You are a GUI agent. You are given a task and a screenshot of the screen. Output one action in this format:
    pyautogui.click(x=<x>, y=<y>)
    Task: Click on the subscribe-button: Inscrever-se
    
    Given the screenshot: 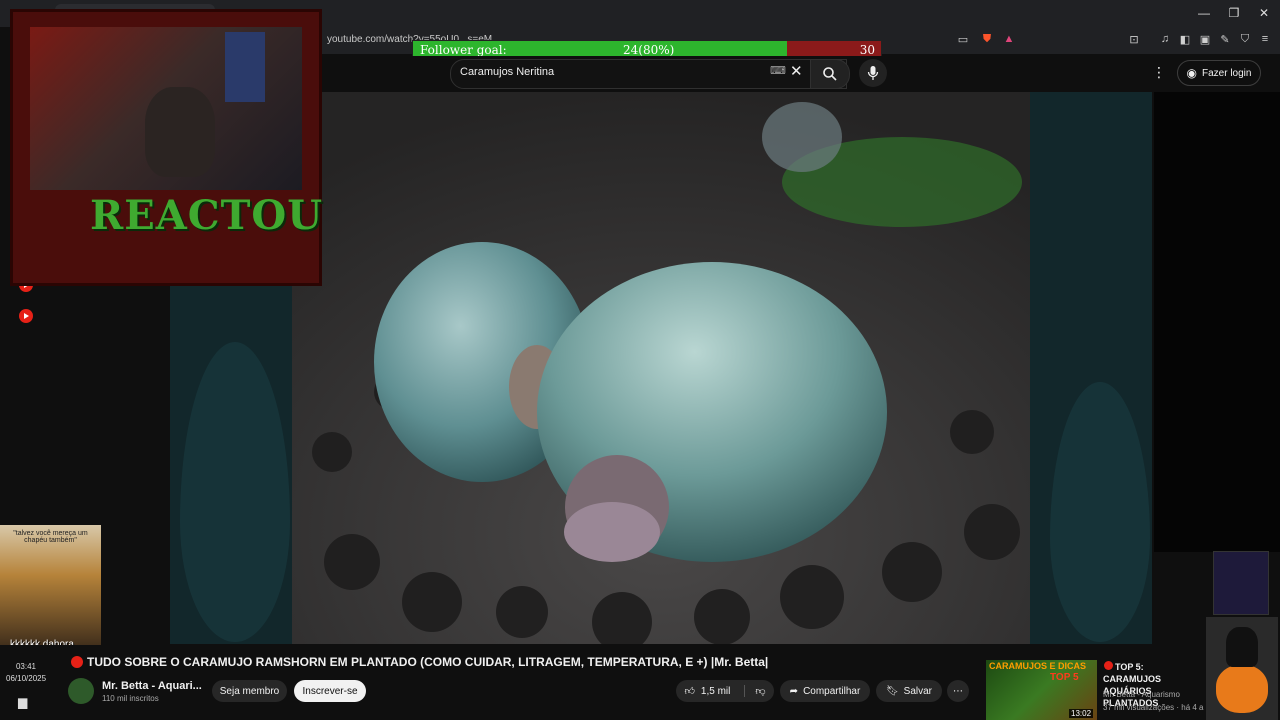 What is the action you would take?
    pyautogui.click(x=330, y=691)
    